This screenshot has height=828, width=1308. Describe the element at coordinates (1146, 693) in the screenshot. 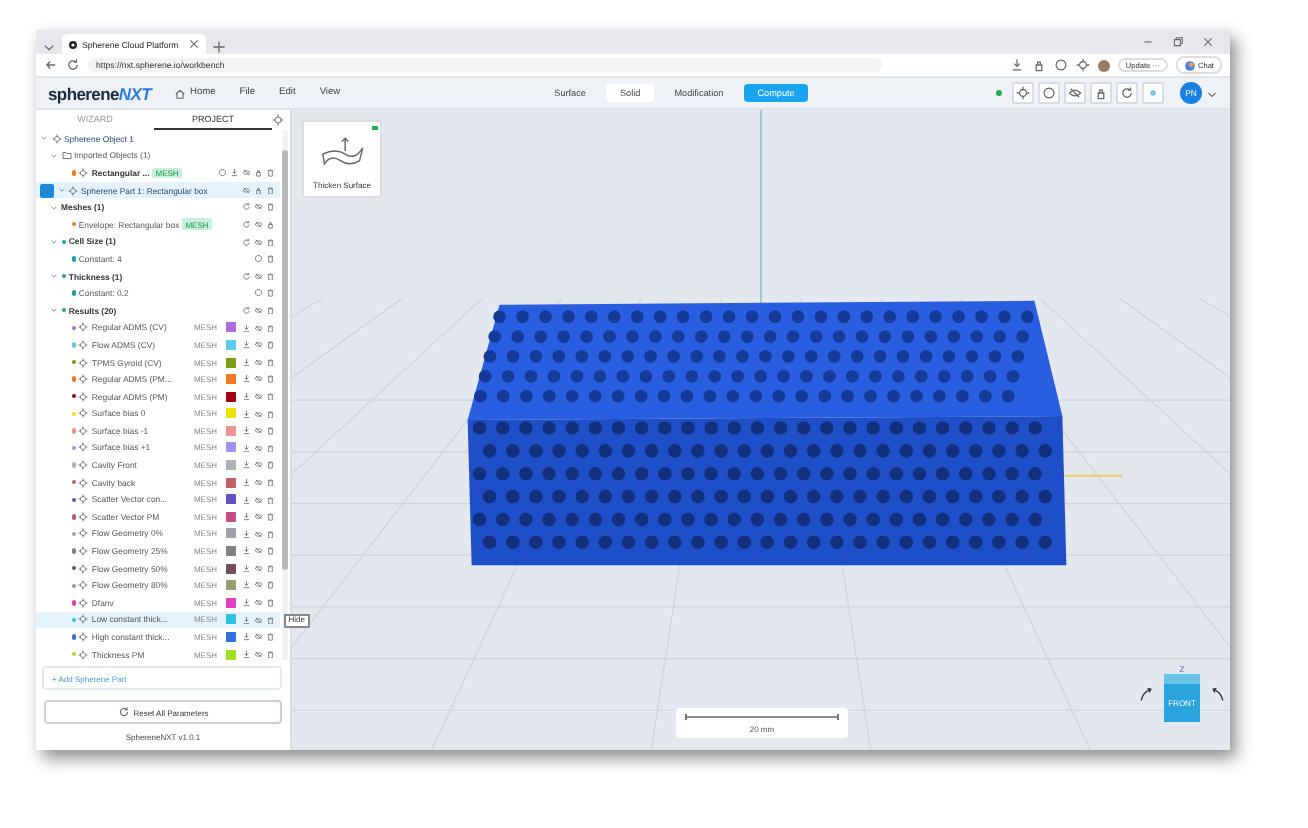

I see `rotate-left-icon` at that location.